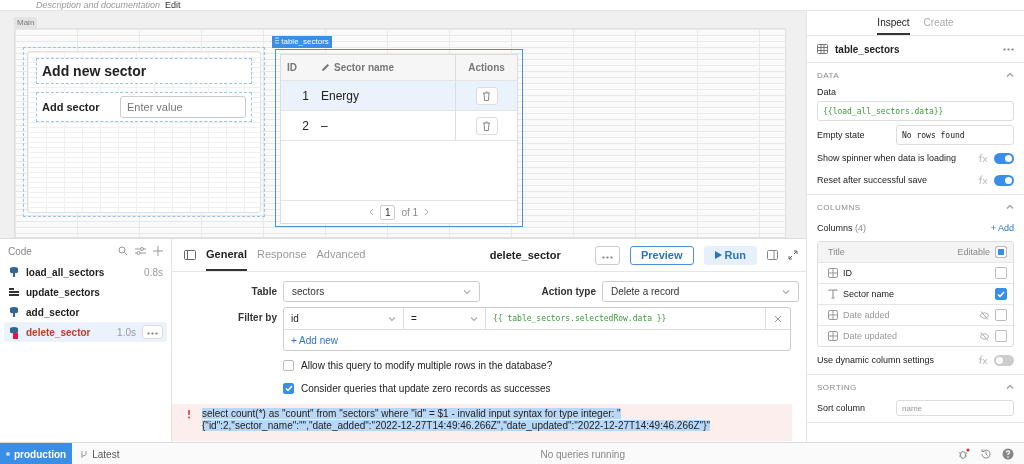 Image resolution: width=1024 pixels, height=464 pixels. I want to click on field-label: Empty state, so click(841, 135).